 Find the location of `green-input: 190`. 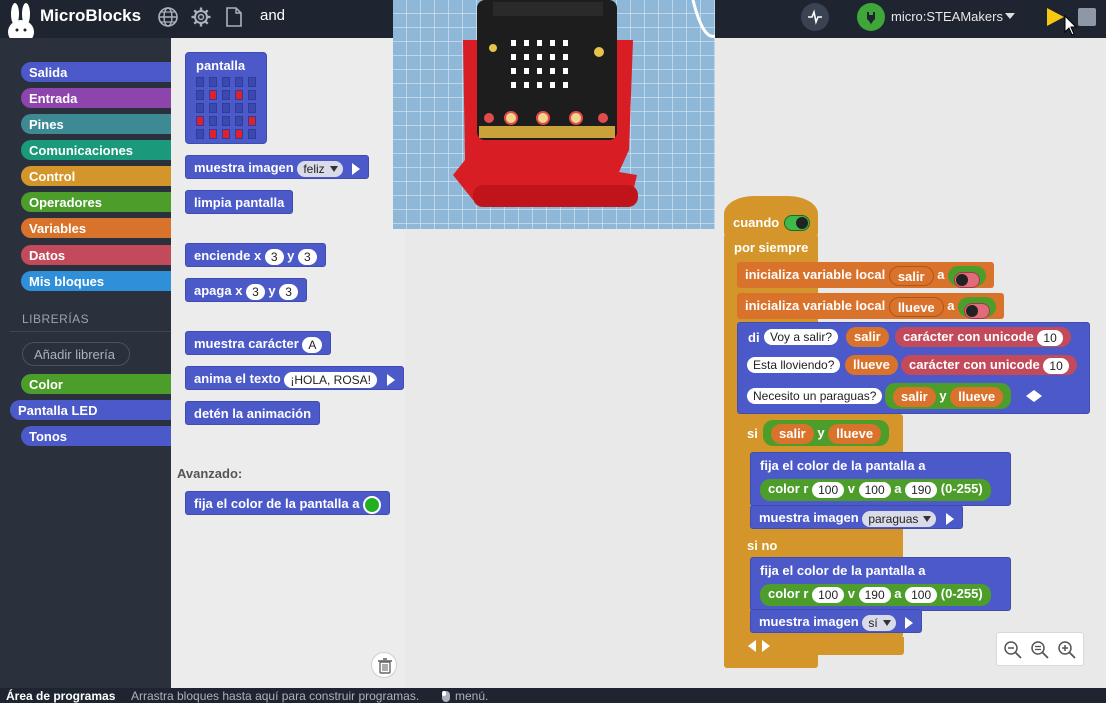

green-input: 190 is located at coordinates (874, 594).